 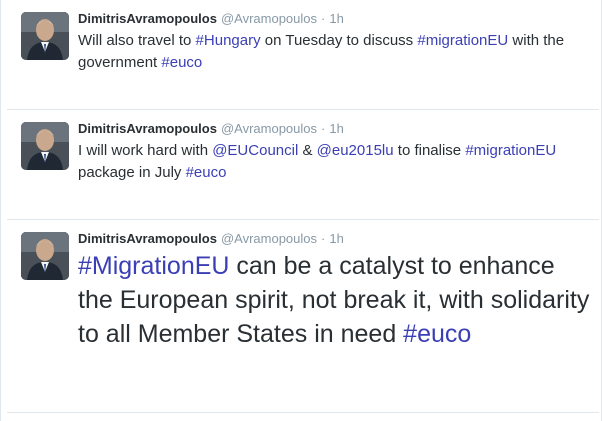 I want to click on tweet-text-segment: Will also travel to, so click(x=137, y=40).